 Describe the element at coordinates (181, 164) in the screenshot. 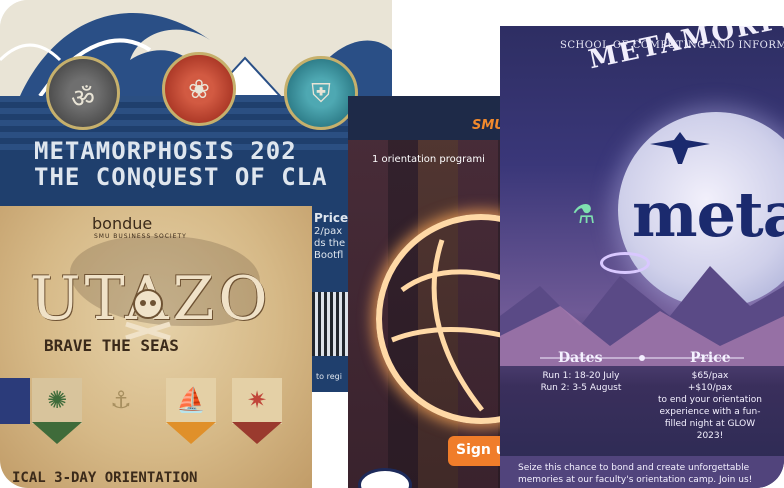

I see `poster-title: METAMORPHOSIS 202 THE CONQUEST OF CLA` at that location.